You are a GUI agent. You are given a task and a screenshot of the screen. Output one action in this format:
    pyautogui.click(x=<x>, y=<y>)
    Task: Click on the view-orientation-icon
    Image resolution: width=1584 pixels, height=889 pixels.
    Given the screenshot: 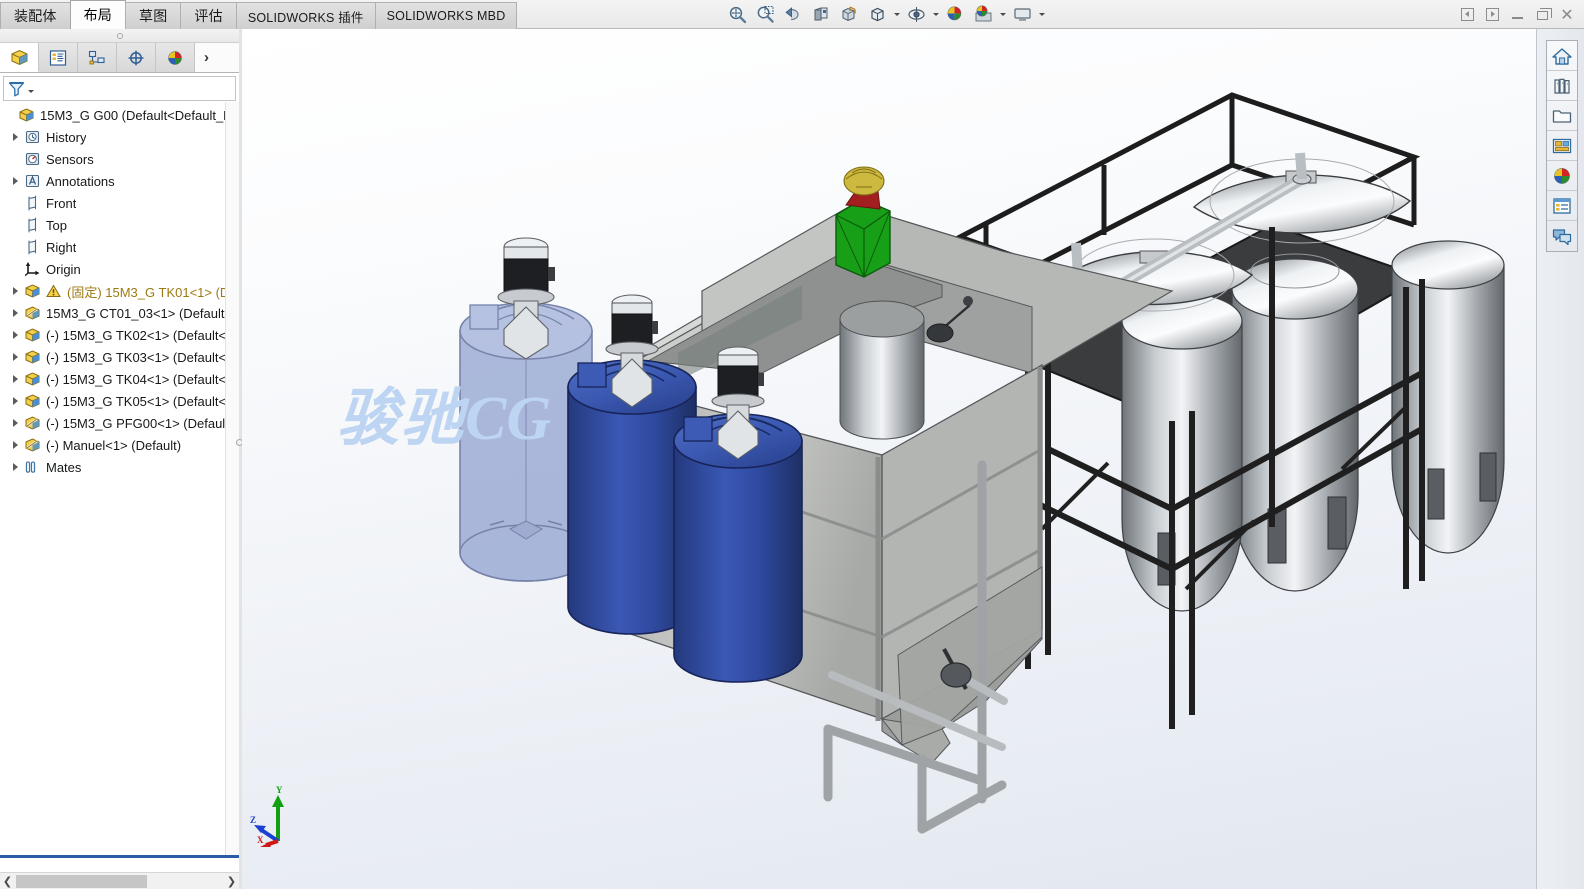 What is the action you would take?
    pyautogui.click(x=849, y=15)
    